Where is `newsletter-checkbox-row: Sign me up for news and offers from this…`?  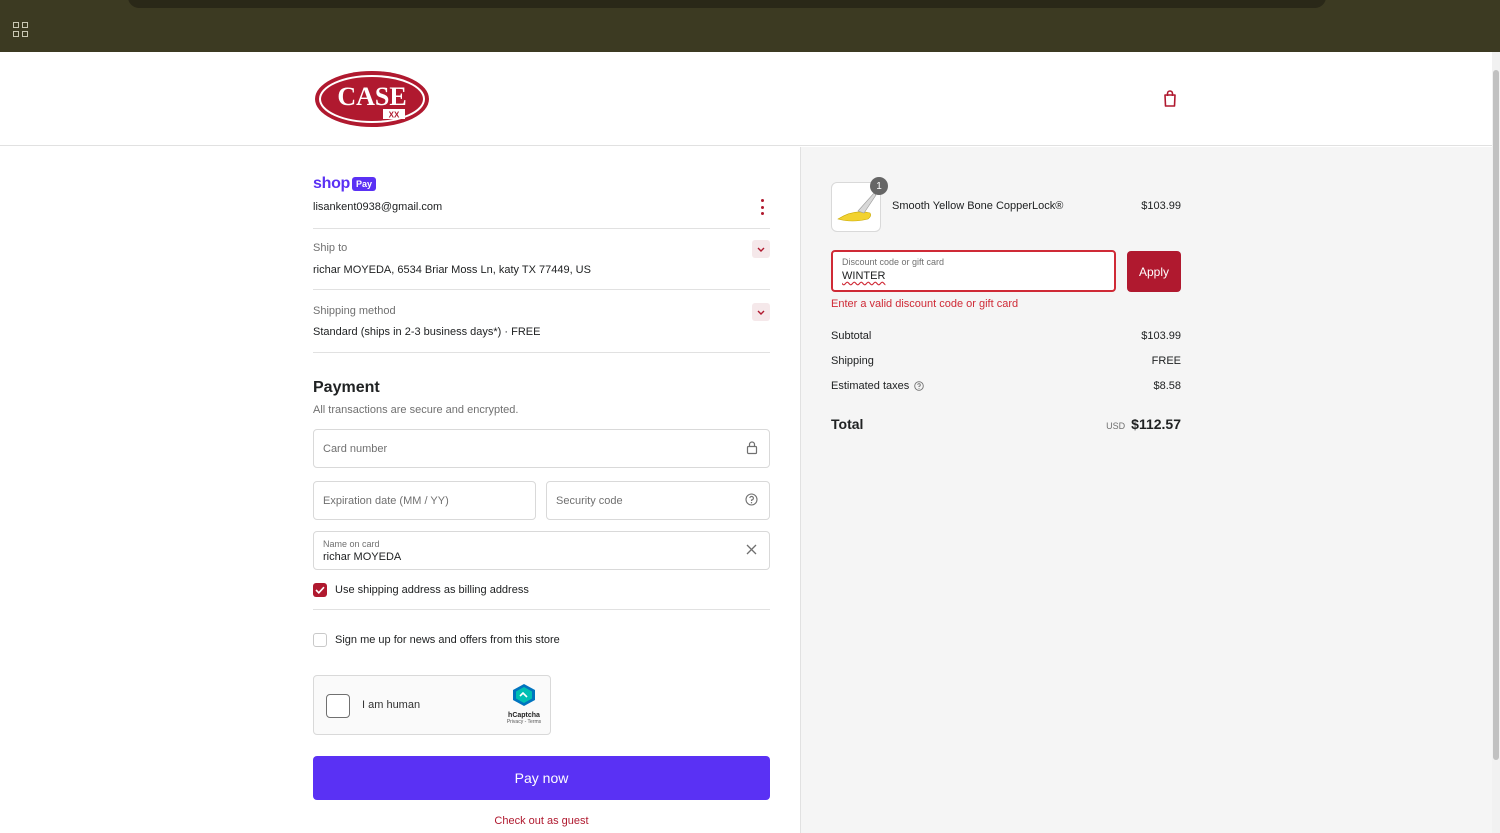
newsletter-checkbox-row: Sign me up for news and offers from this… is located at coordinates (436, 640).